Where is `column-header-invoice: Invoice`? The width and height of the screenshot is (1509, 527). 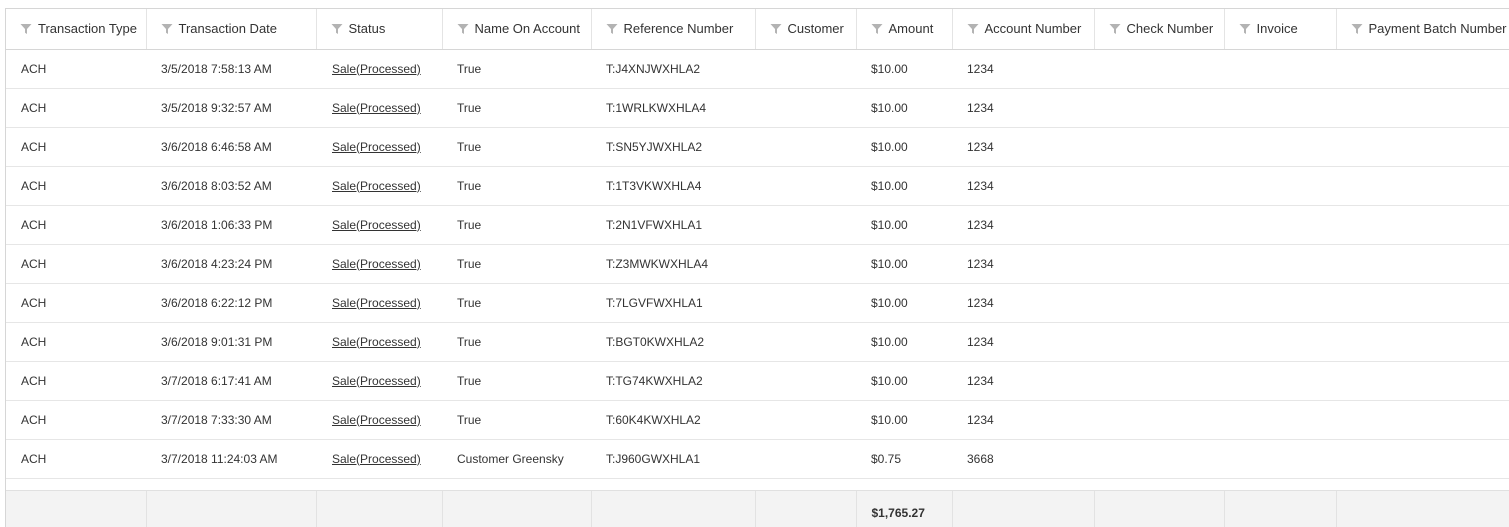
column-header-invoice: Invoice is located at coordinates (1280, 29).